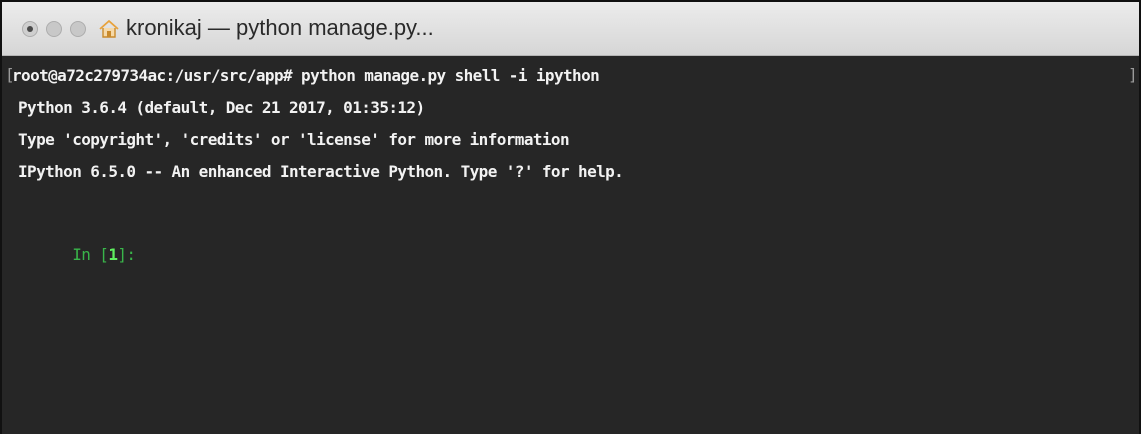 The image size is (1141, 434). Describe the element at coordinates (109, 29) in the screenshot. I see `home-icon` at that location.